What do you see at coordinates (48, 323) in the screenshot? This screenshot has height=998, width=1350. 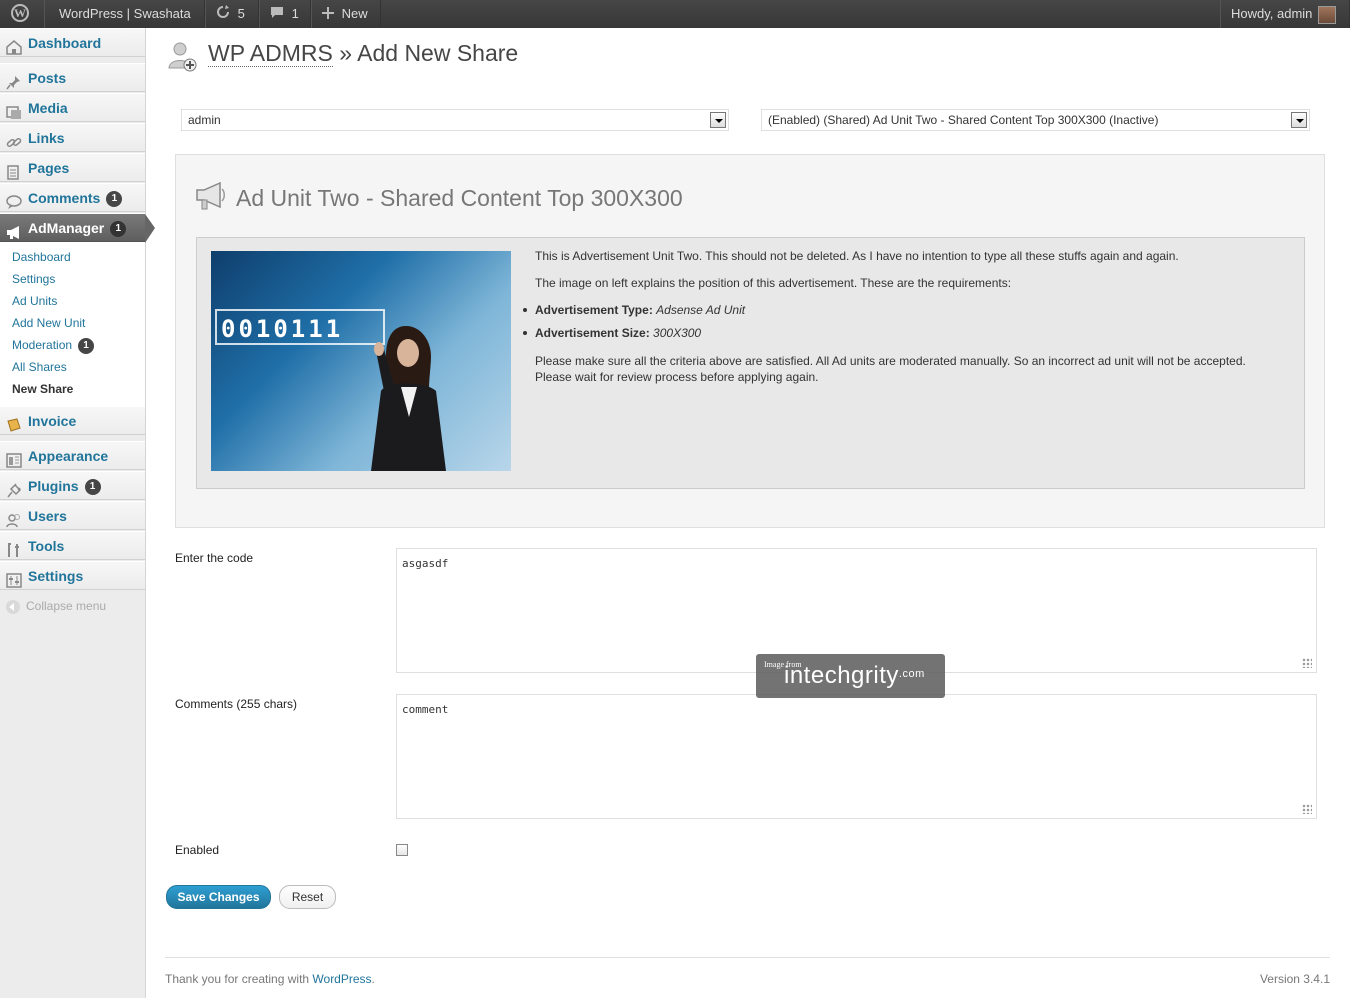 I see `submenu-add-new-unit: Add New Unit` at bounding box center [48, 323].